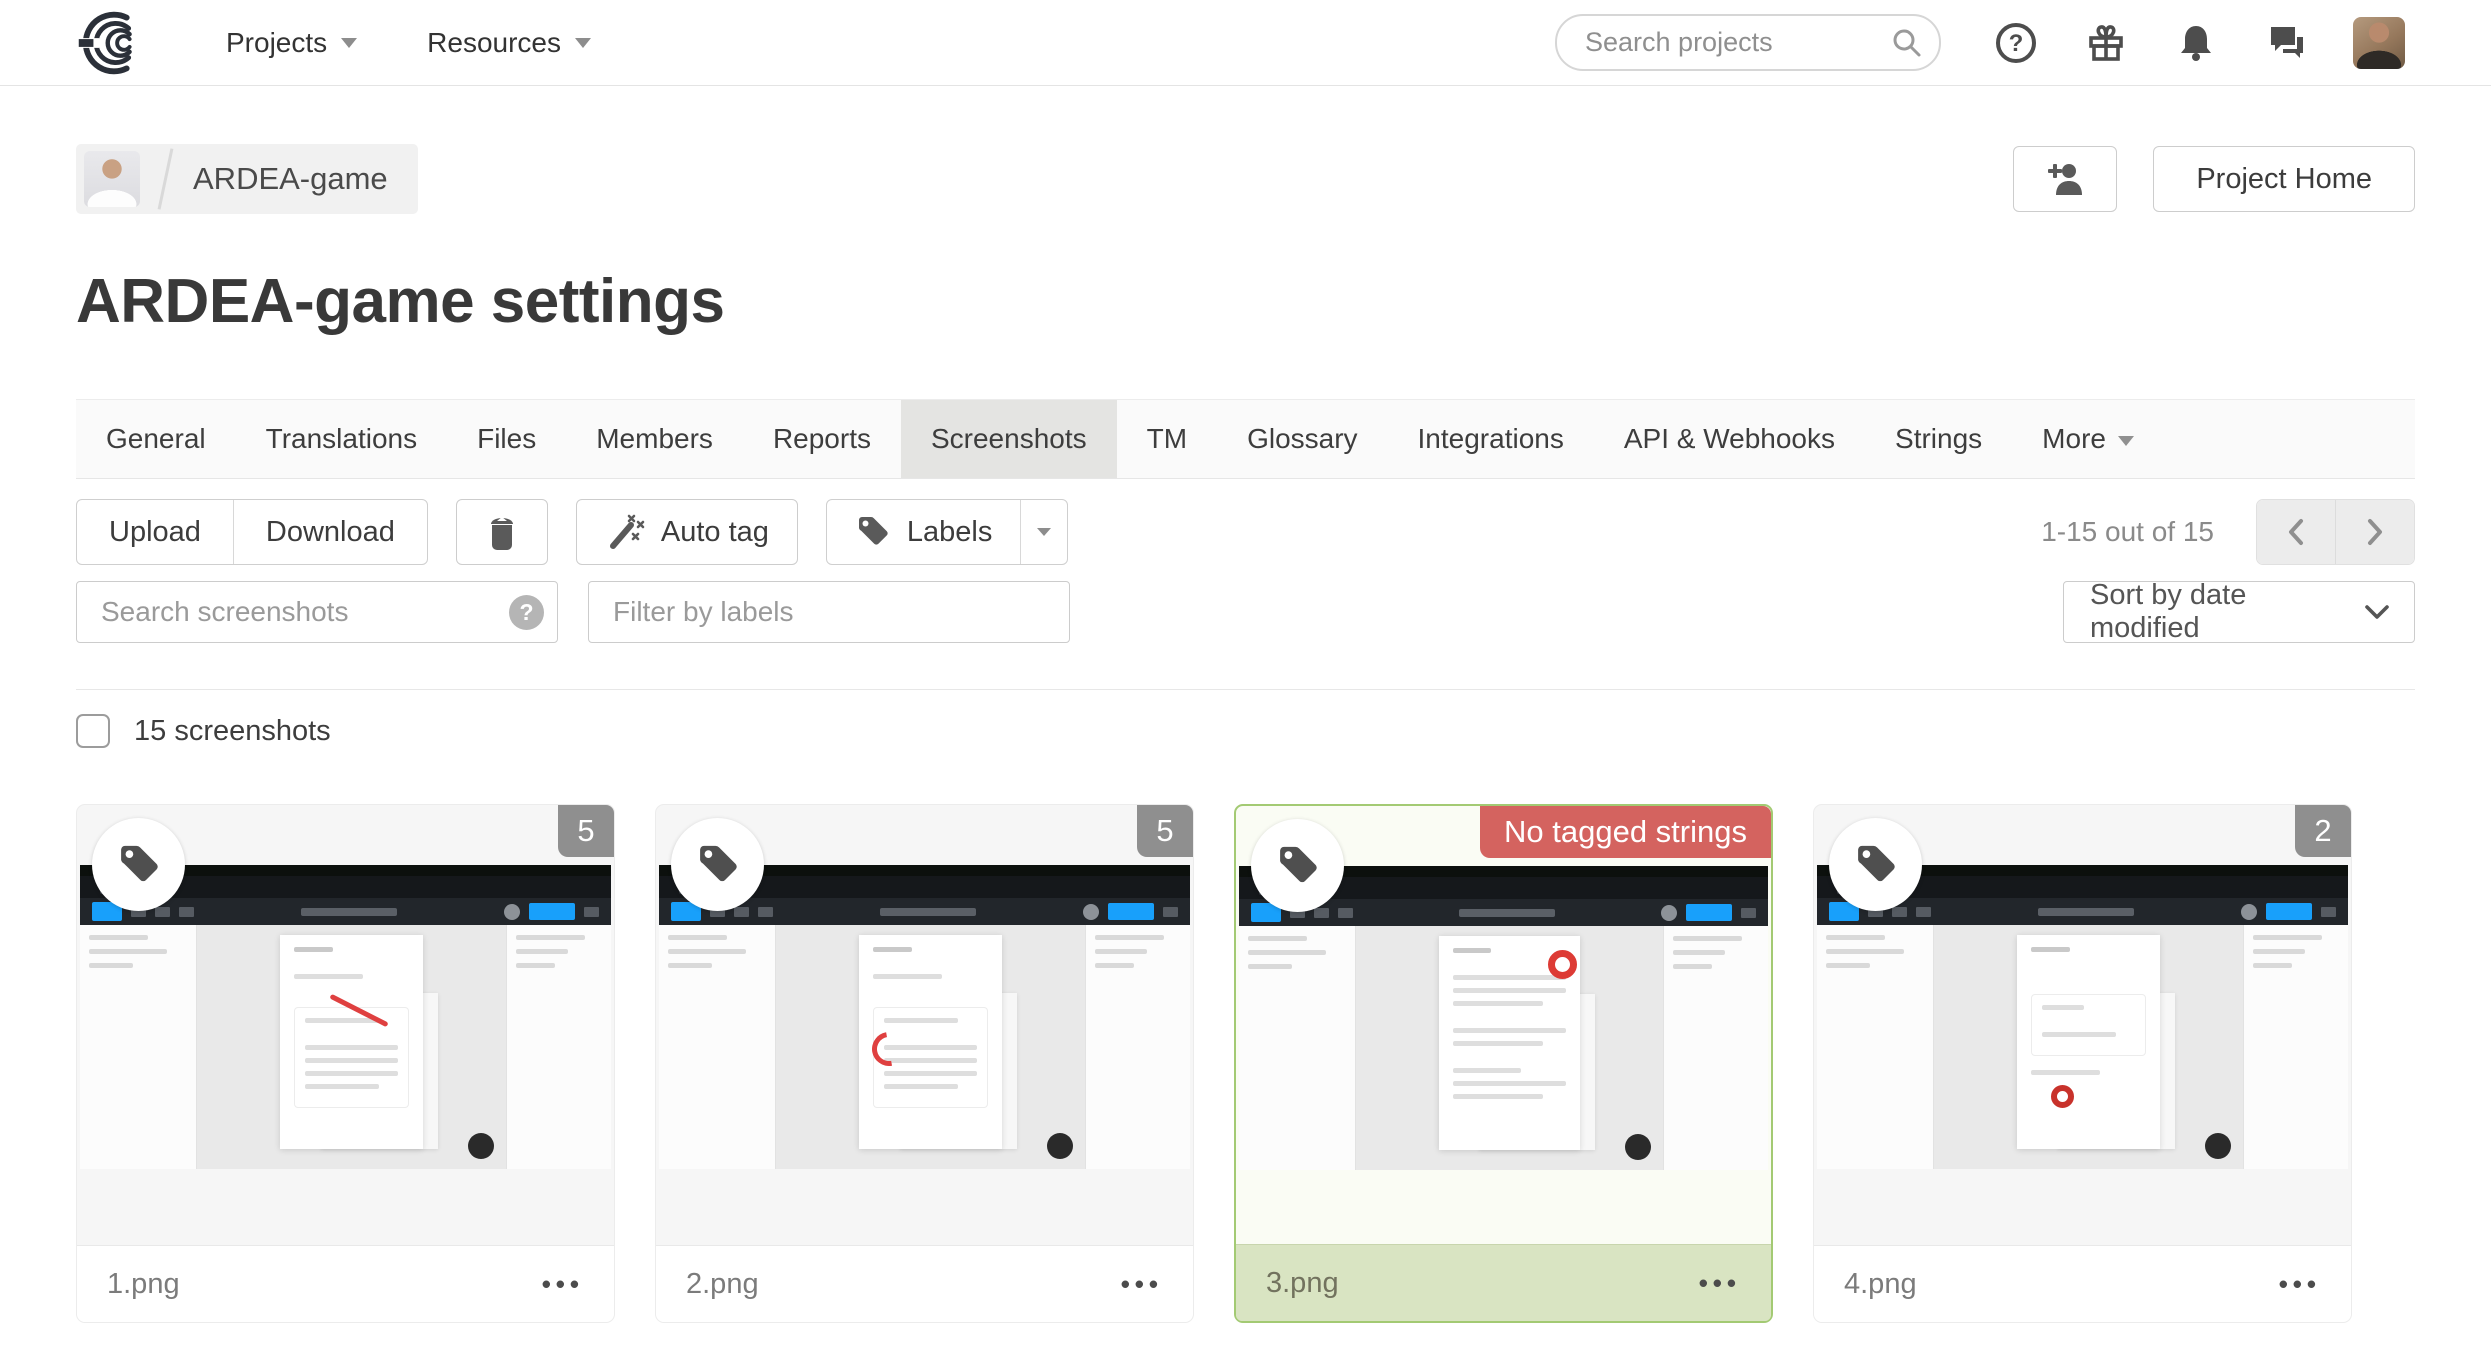 The image size is (2491, 1363). I want to click on download-button: Download, so click(330, 532).